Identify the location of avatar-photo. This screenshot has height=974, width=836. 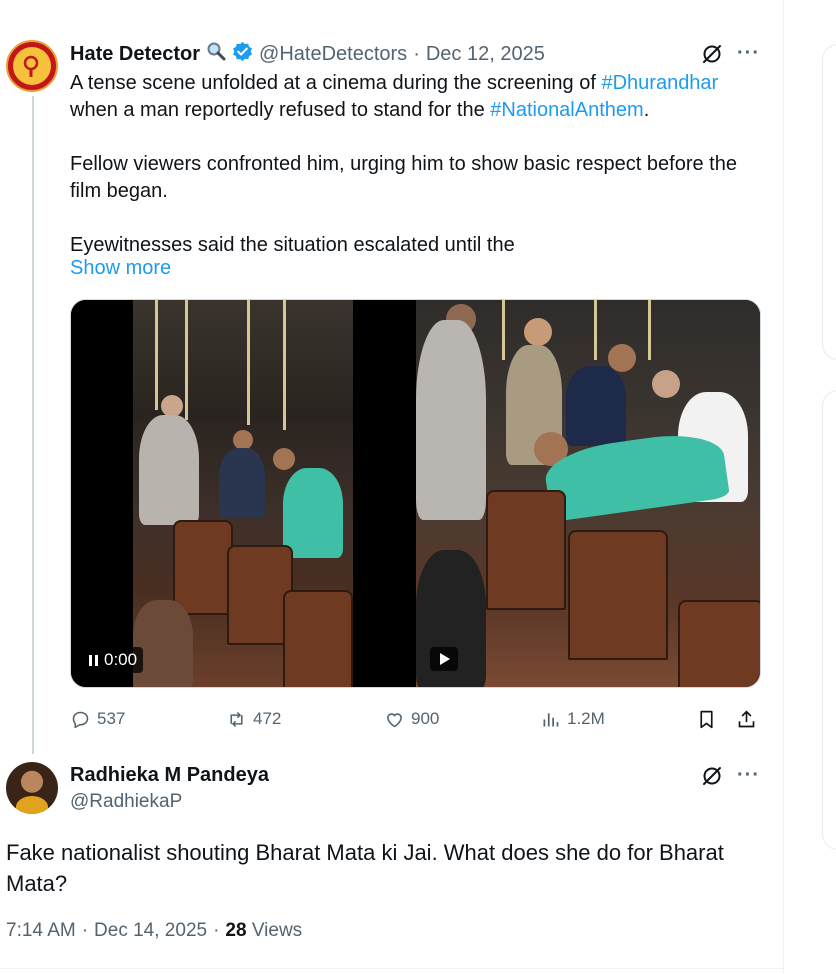
(32, 805).